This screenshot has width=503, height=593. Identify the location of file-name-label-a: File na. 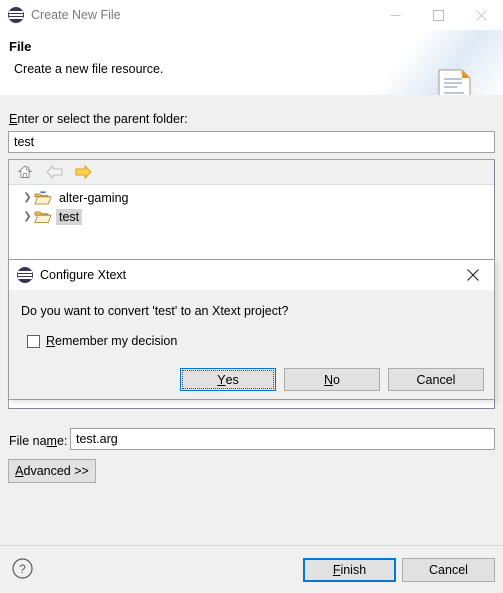
(28, 441).